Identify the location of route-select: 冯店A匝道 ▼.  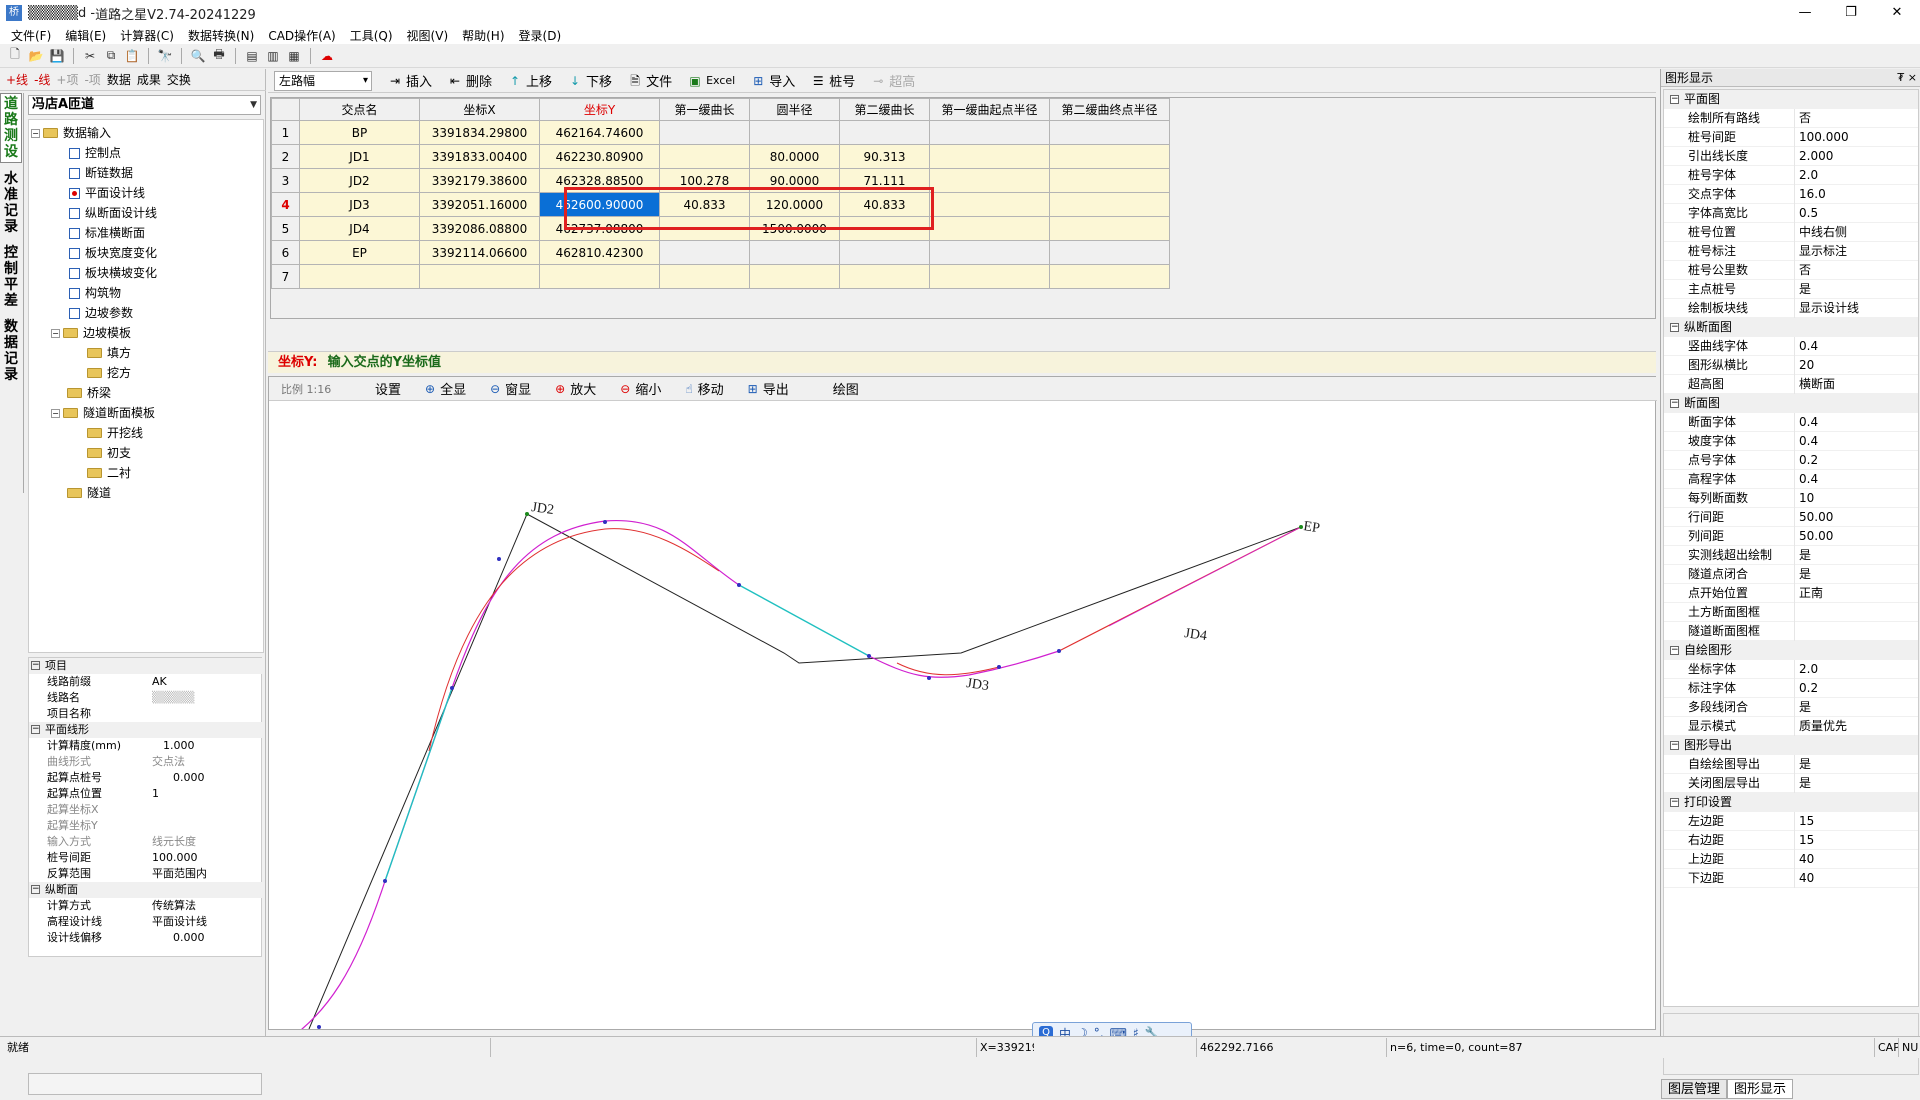
(144, 105).